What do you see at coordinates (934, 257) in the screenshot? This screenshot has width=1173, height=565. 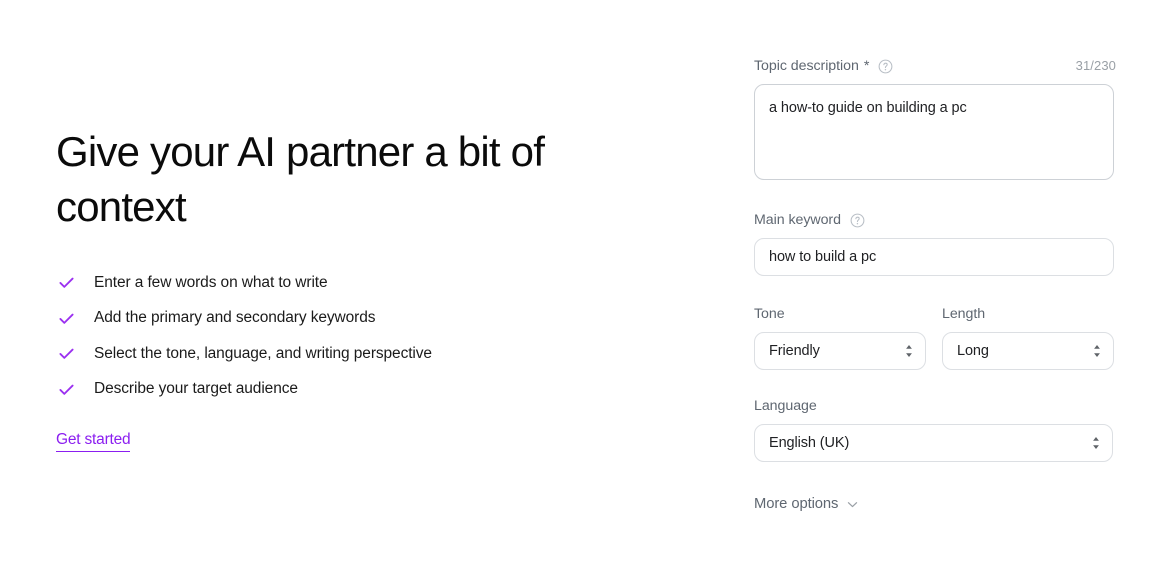 I see `main-keyword-input` at bounding box center [934, 257].